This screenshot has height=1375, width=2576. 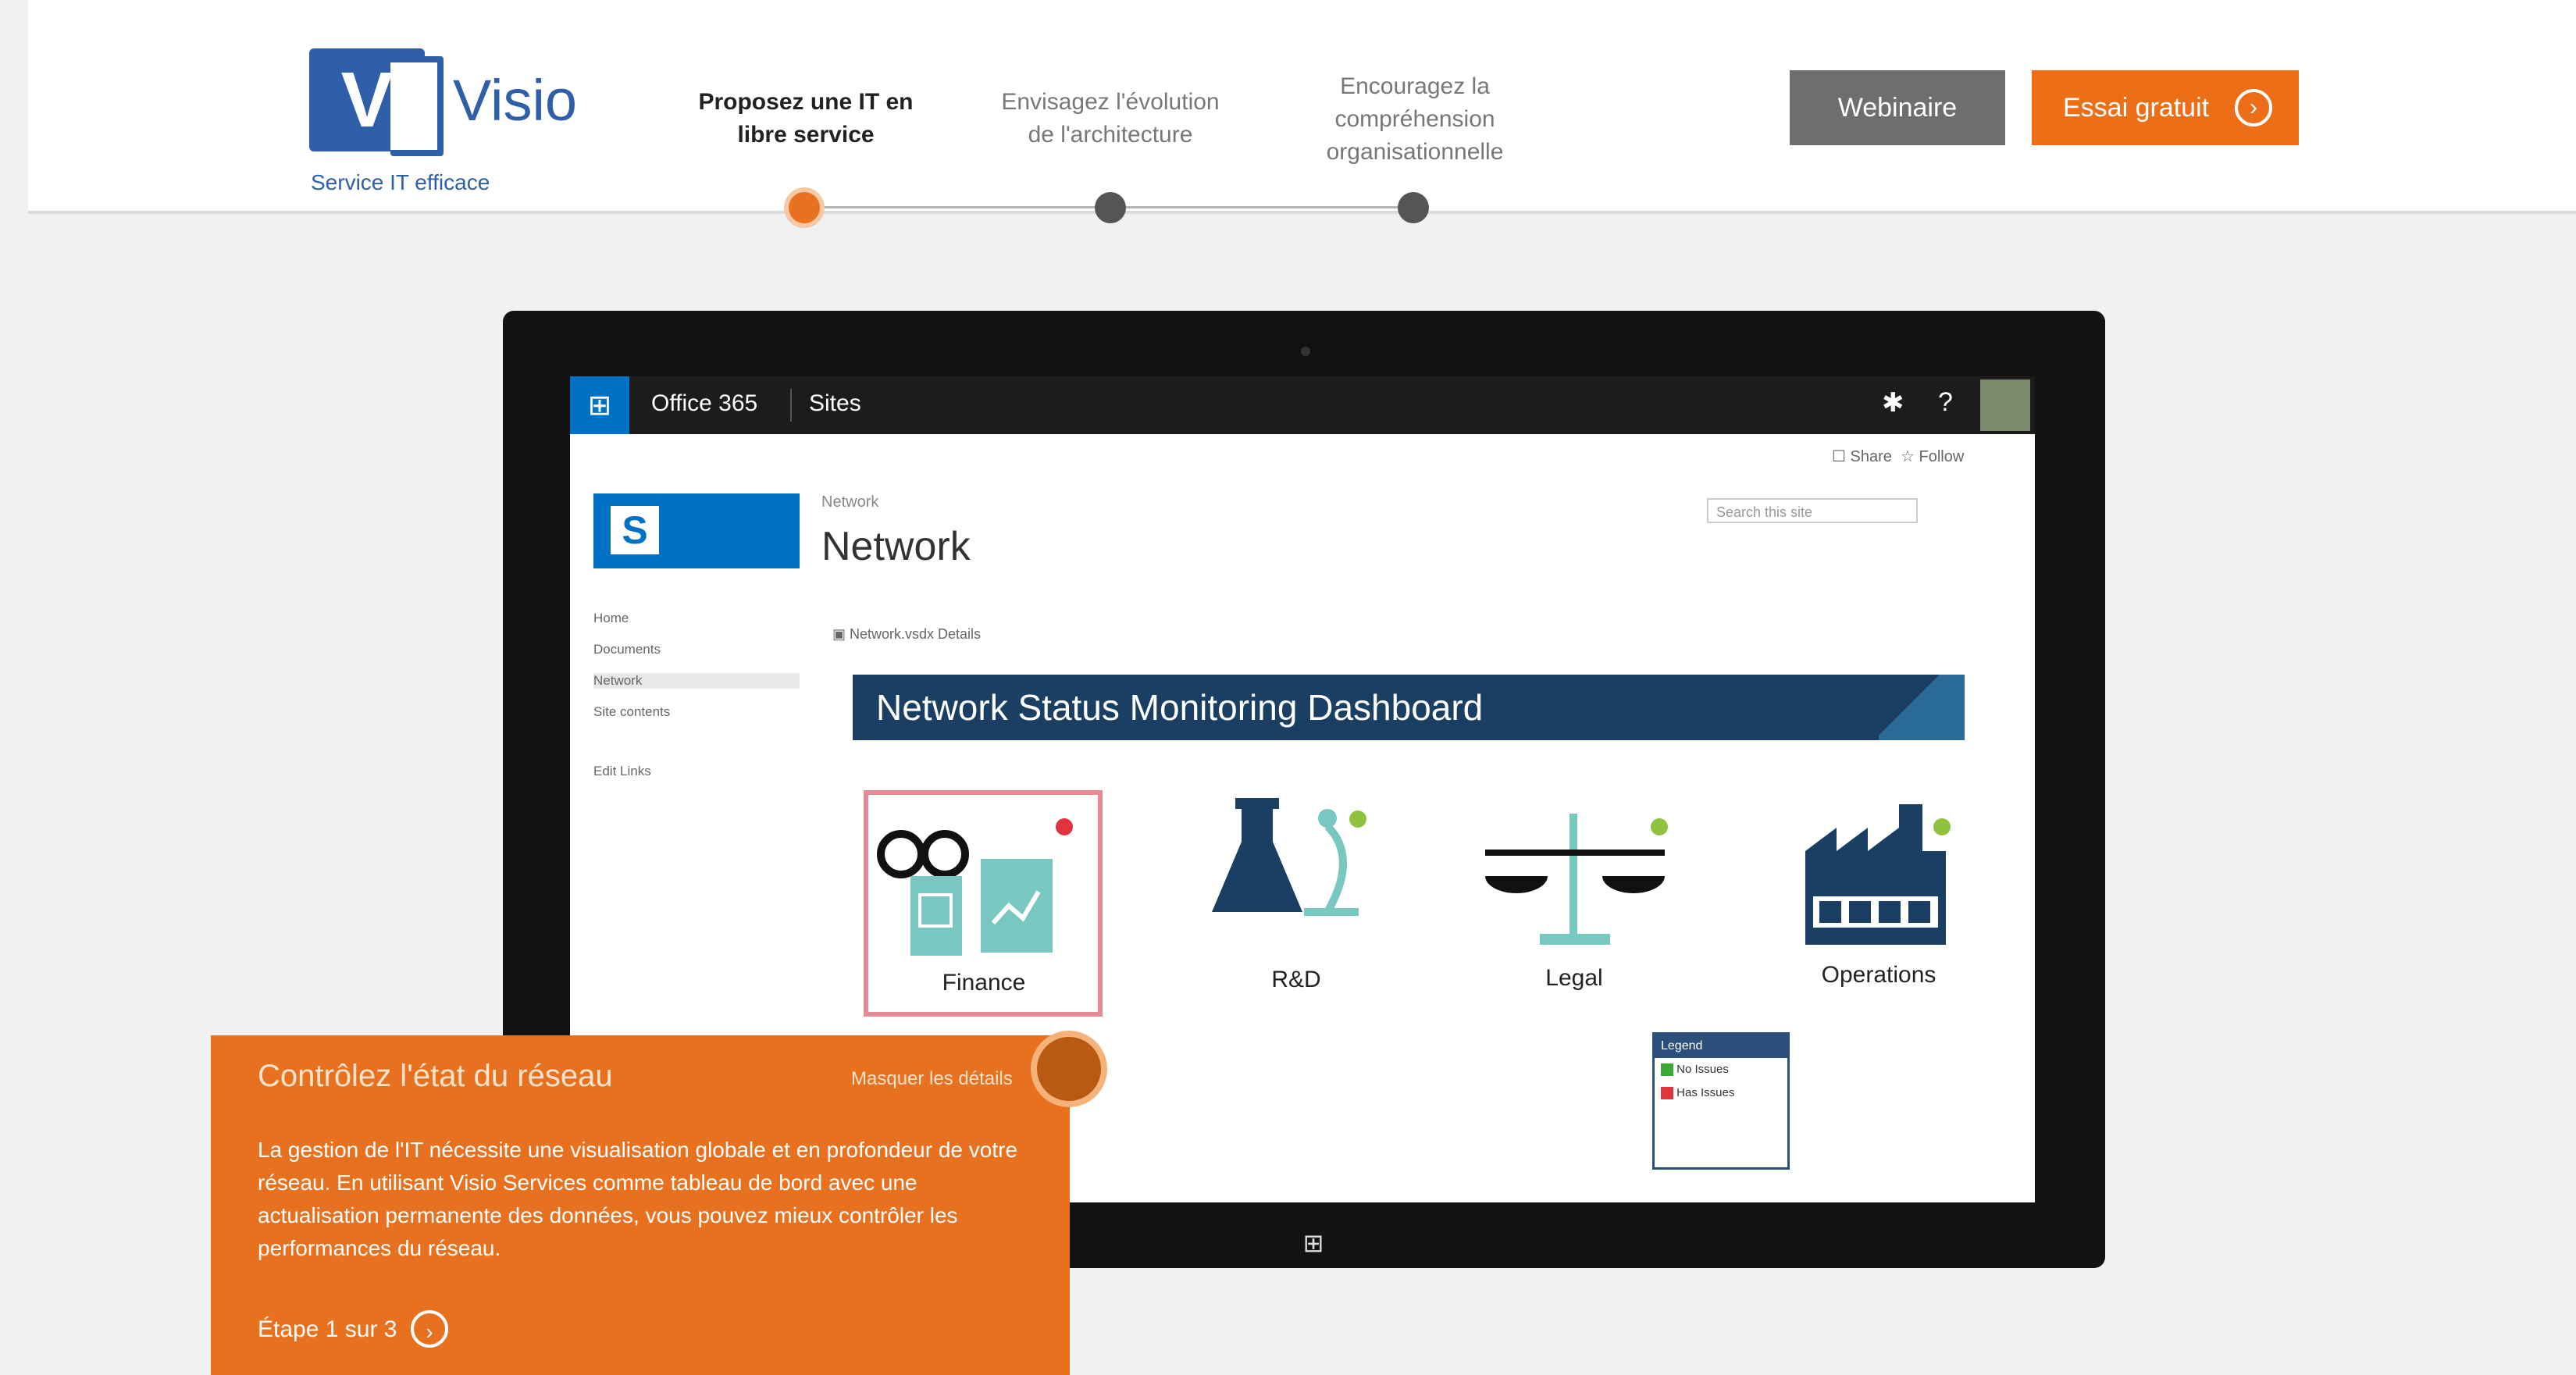 I want to click on legend-item-has-issues: Has Issues, so click(x=1721, y=1093).